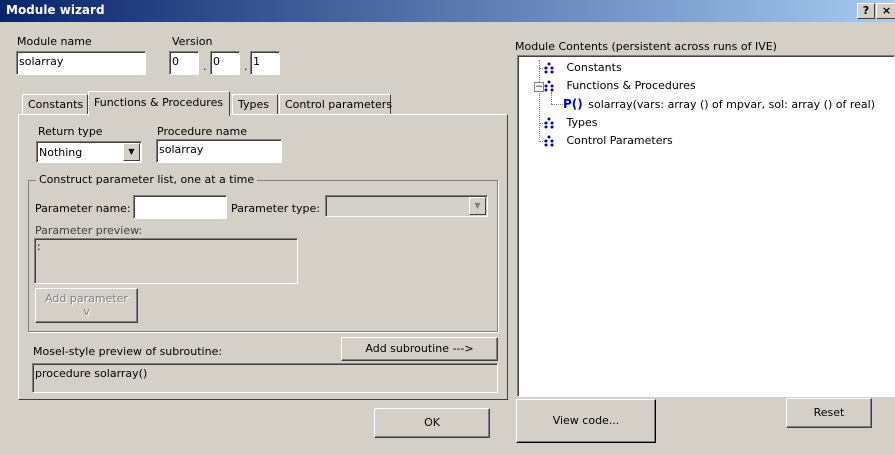  Describe the element at coordinates (276, 208) in the screenshot. I see `parameter-type-label: Parameter type:` at that location.